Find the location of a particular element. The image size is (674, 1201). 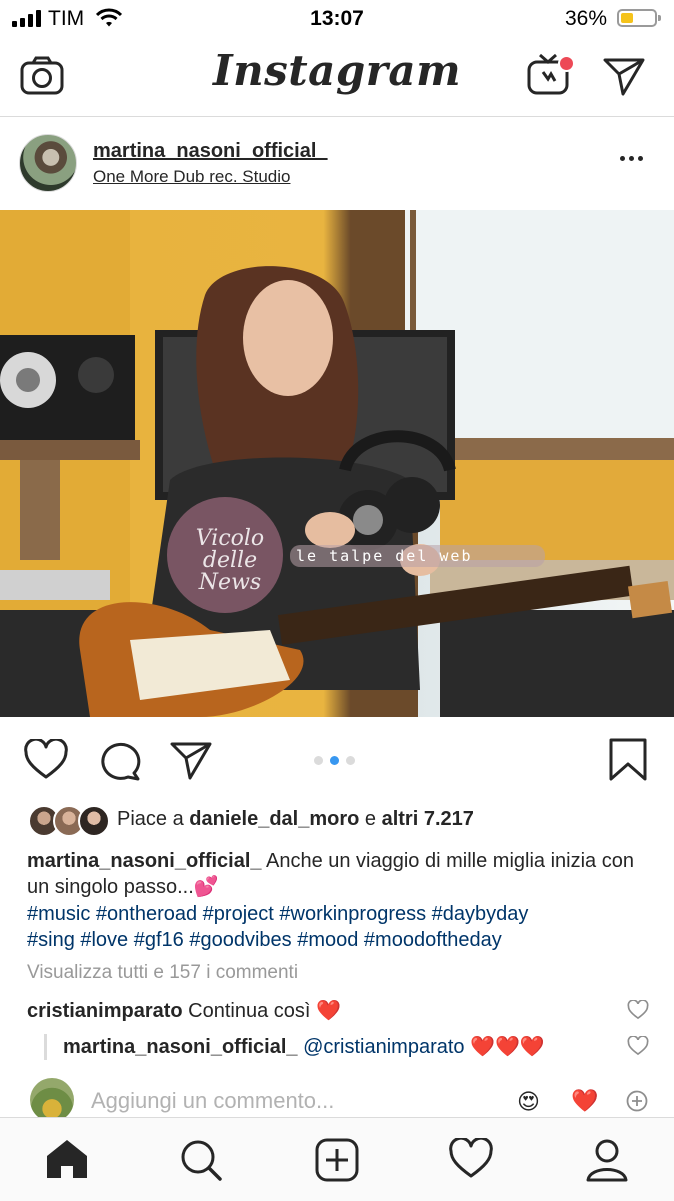

comment-emoji: ❤️ is located at coordinates (328, 1011).